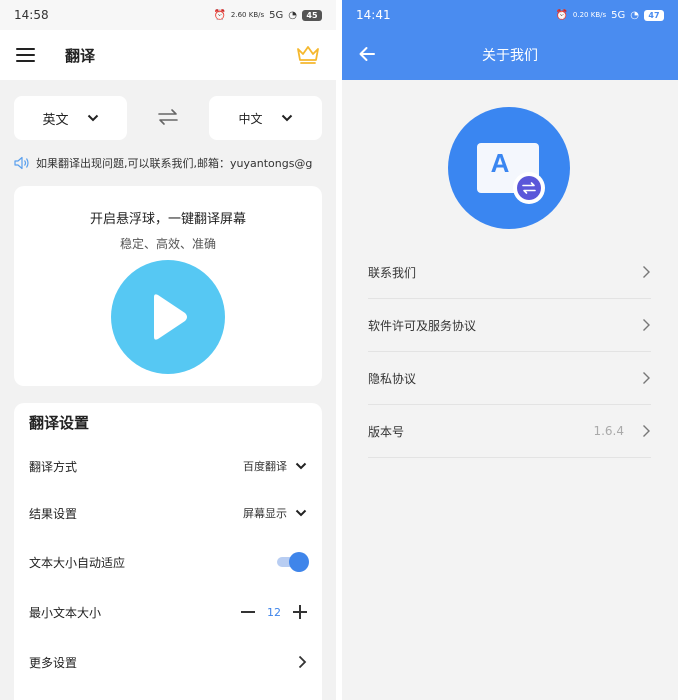 This screenshot has height=700, width=678. What do you see at coordinates (265, 118) in the screenshot?
I see `target-language-select: 中文` at bounding box center [265, 118].